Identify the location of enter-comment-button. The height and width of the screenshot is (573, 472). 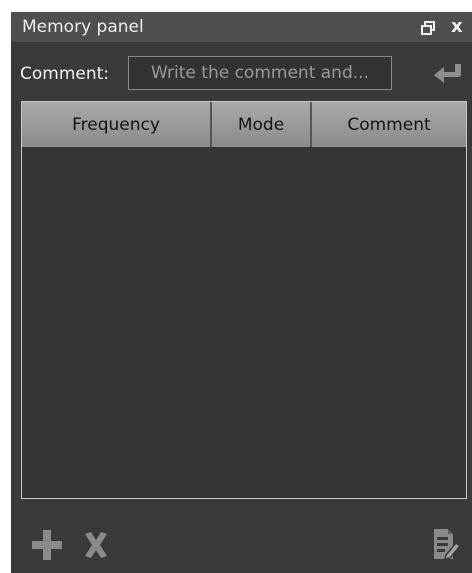
(448, 74).